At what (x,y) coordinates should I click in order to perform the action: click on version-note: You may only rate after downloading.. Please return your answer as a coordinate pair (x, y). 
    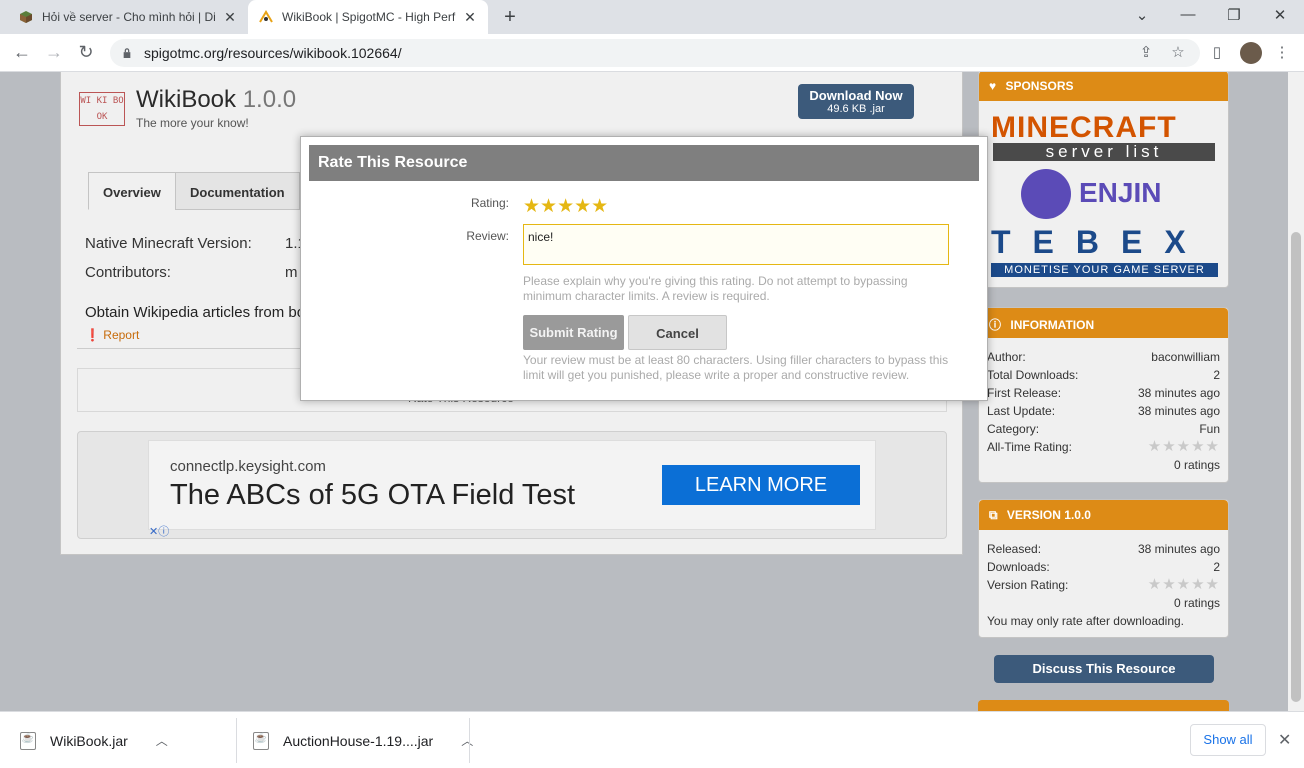
    Looking at the image, I should click on (1086, 621).